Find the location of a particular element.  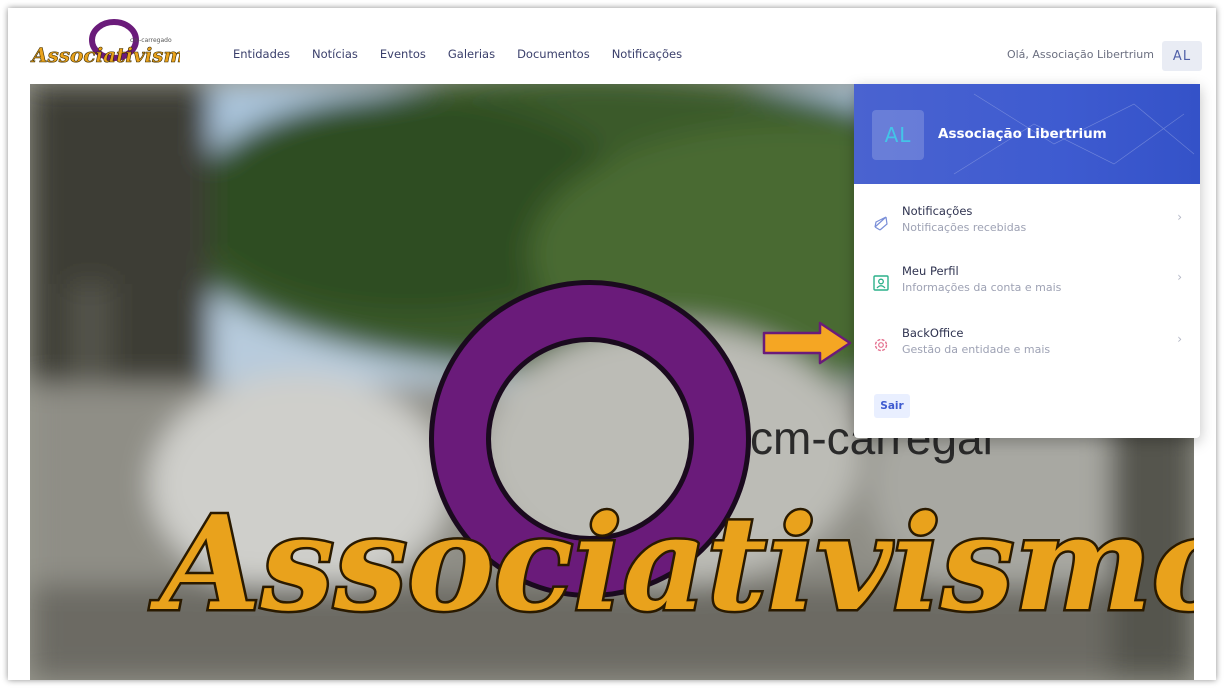

menu-item-subtitle: Notificações recebidas is located at coordinates (964, 227).